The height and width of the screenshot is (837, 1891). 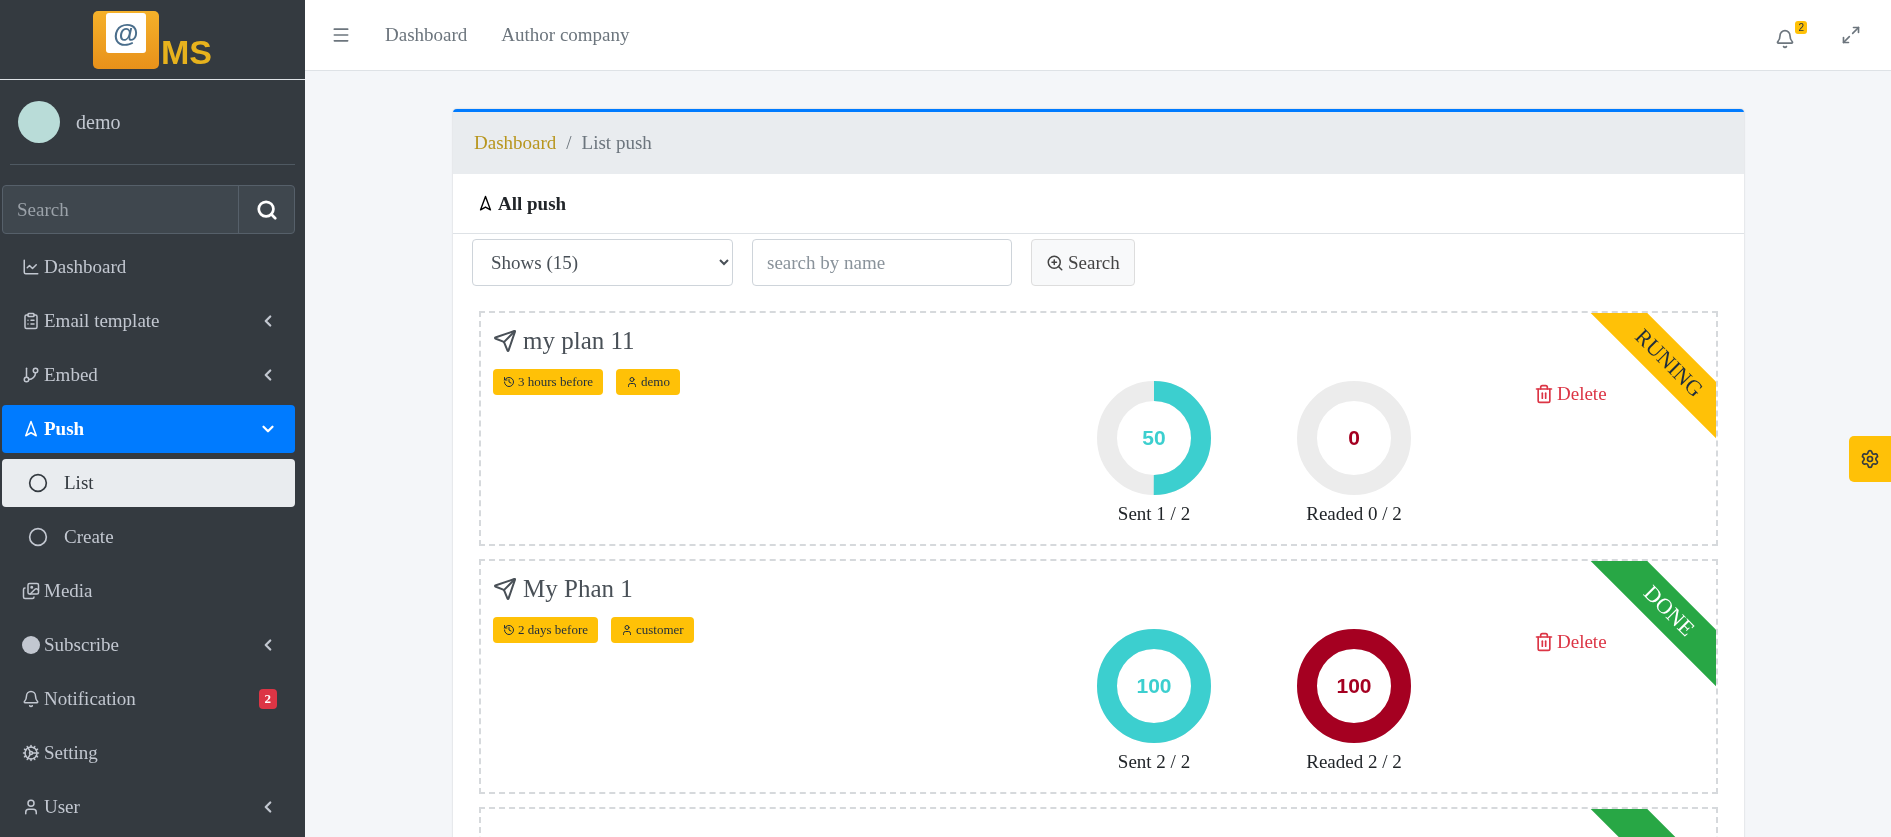 What do you see at coordinates (148, 807) in the screenshot?
I see `sidebar-item: User` at bounding box center [148, 807].